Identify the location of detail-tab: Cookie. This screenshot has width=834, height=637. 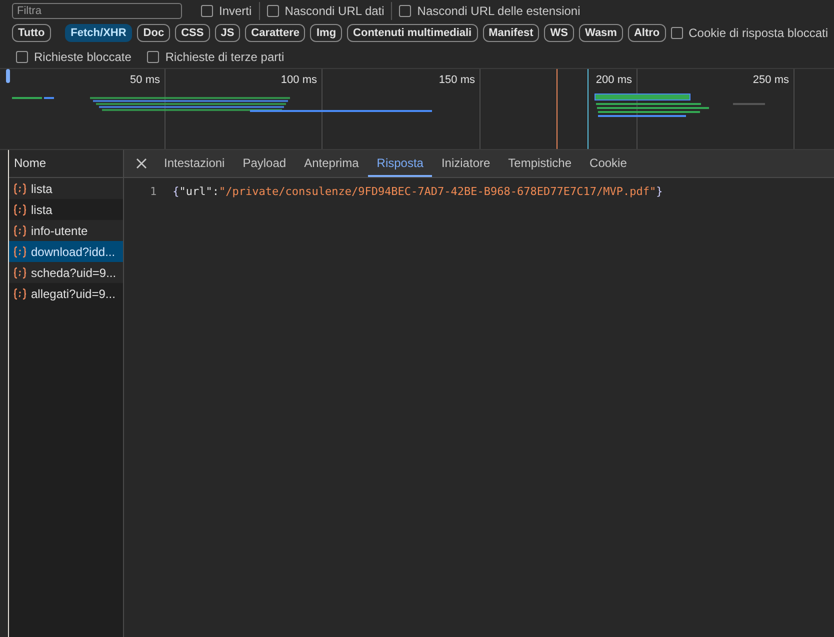
(608, 163).